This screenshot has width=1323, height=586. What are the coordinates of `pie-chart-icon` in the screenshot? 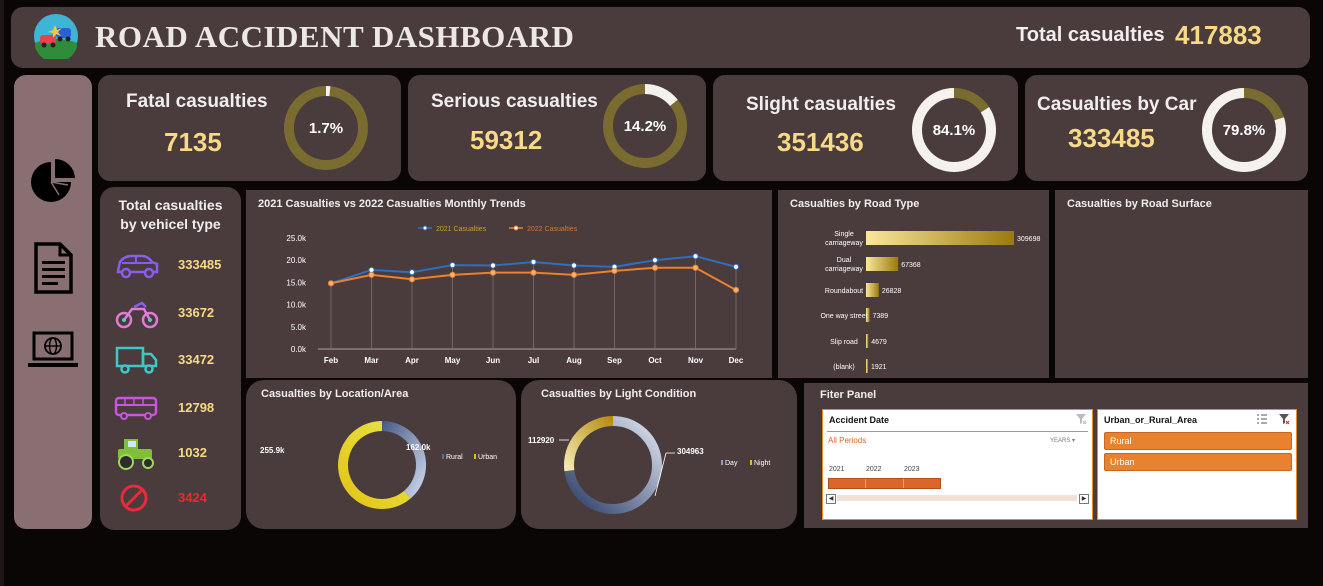 It's located at (53, 182).